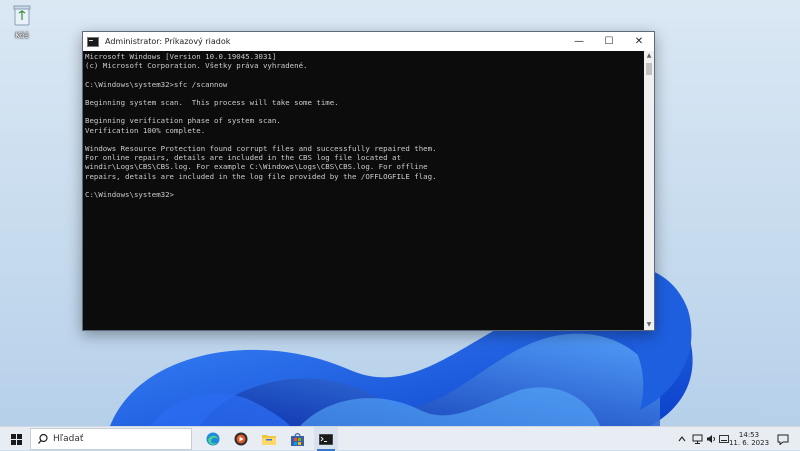 The image size is (800, 451). What do you see at coordinates (749, 435) in the screenshot?
I see `tray-time: 14:53` at bounding box center [749, 435].